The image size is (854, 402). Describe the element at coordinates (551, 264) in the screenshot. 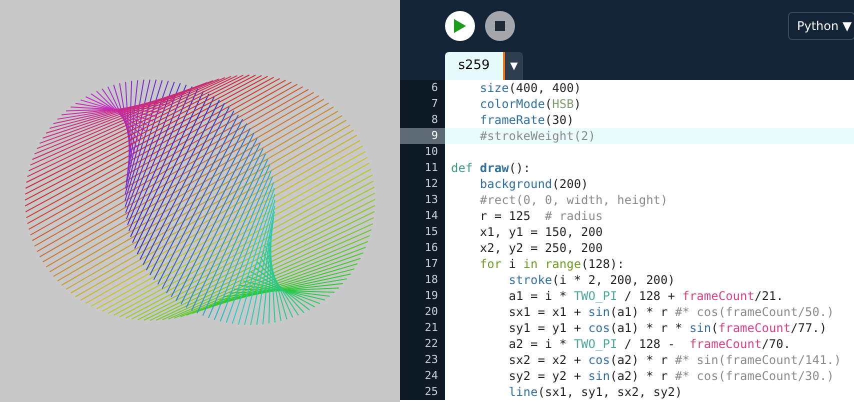

I see `code-line: for i in range(128):` at that location.